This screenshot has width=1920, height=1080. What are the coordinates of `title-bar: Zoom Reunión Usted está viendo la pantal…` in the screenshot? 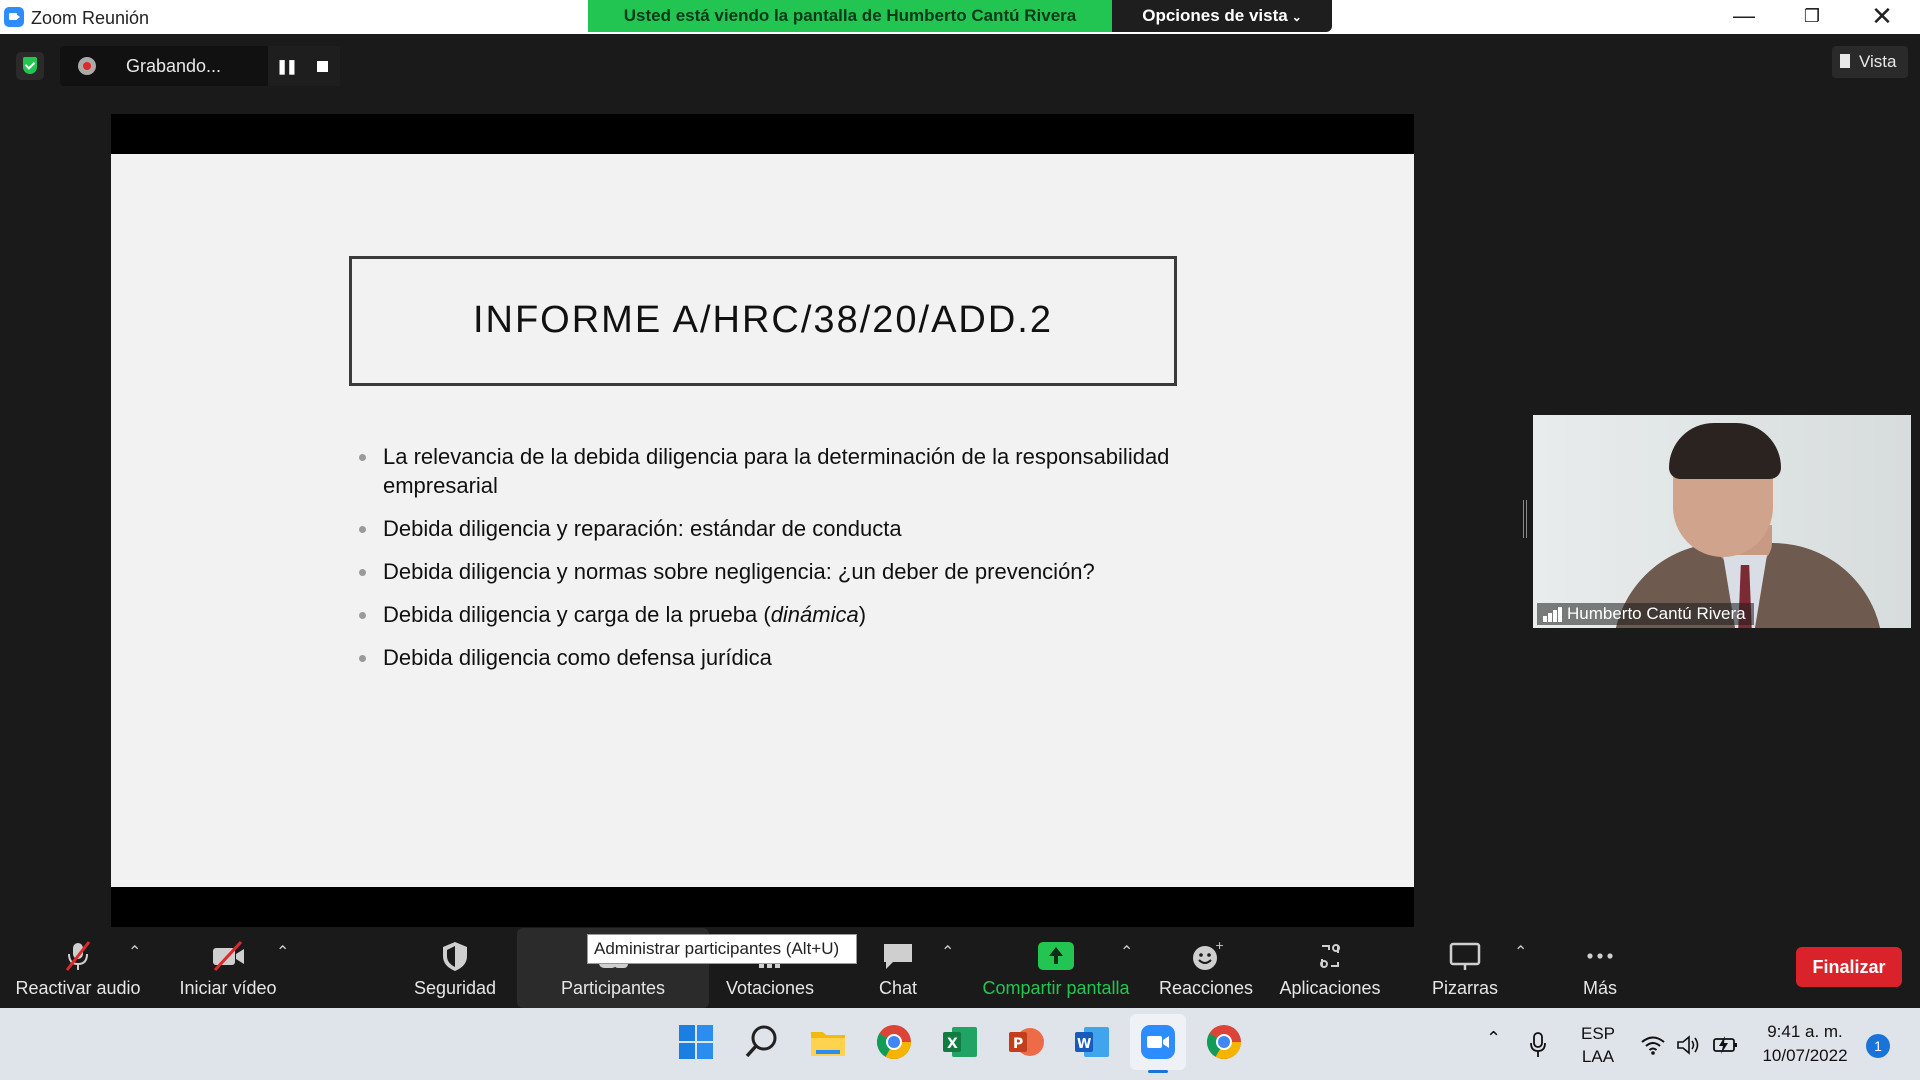 It's located at (960, 17).